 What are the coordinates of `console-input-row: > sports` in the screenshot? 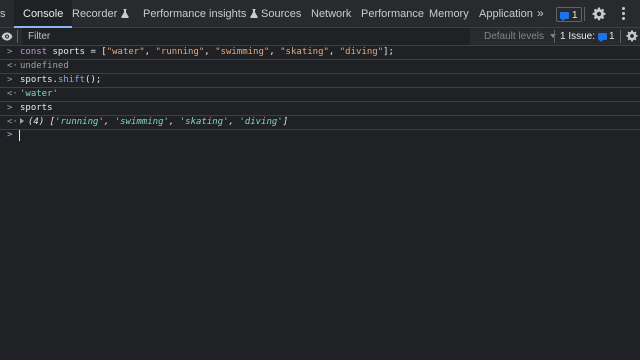 It's located at (320, 109).